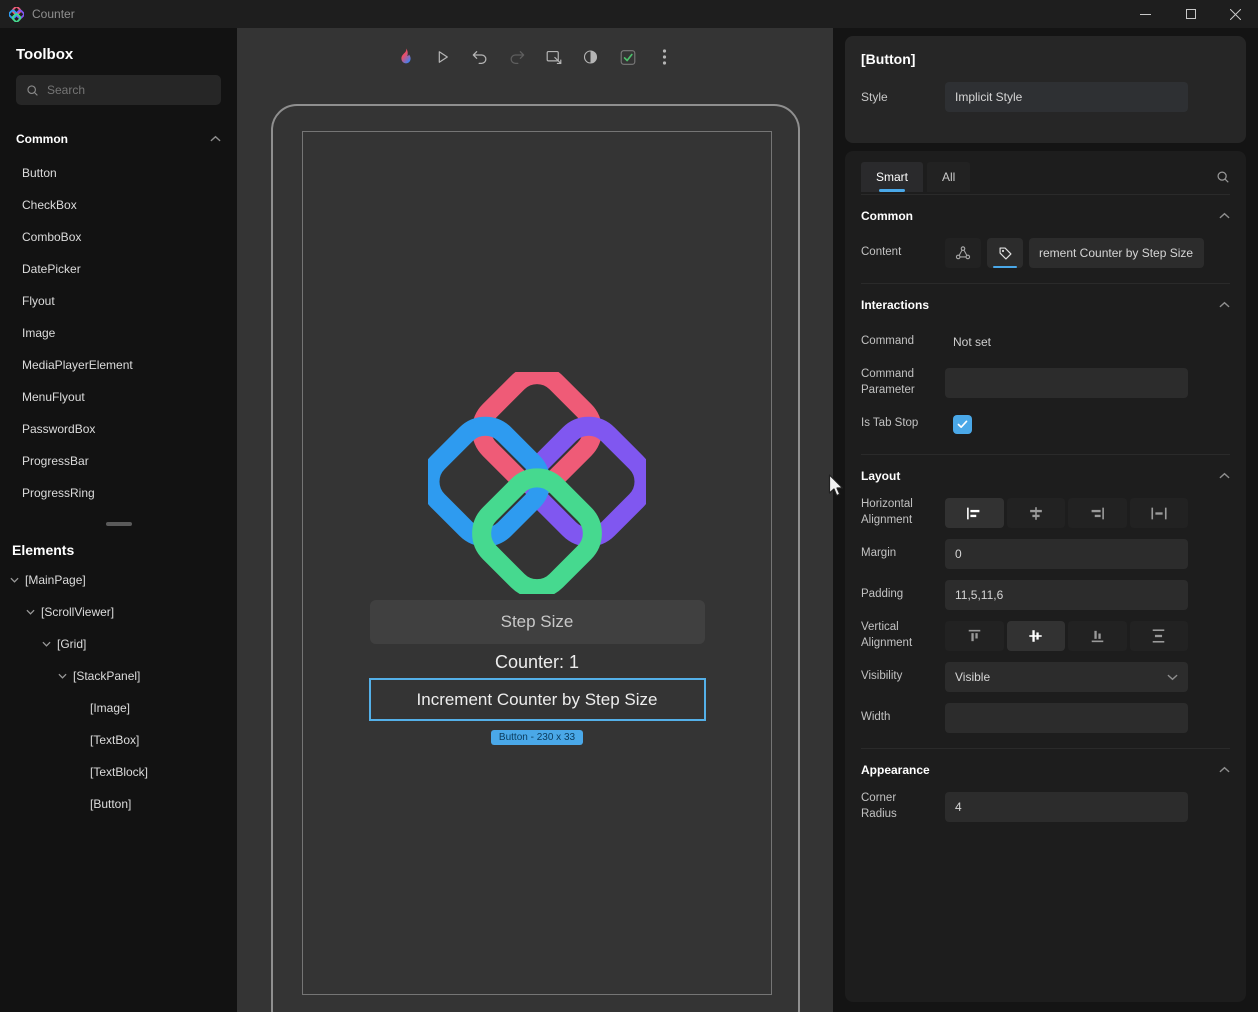 The image size is (1258, 1012). What do you see at coordinates (1066, 807) in the screenshot?
I see `corner-radius-input` at bounding box center [1066, 807].